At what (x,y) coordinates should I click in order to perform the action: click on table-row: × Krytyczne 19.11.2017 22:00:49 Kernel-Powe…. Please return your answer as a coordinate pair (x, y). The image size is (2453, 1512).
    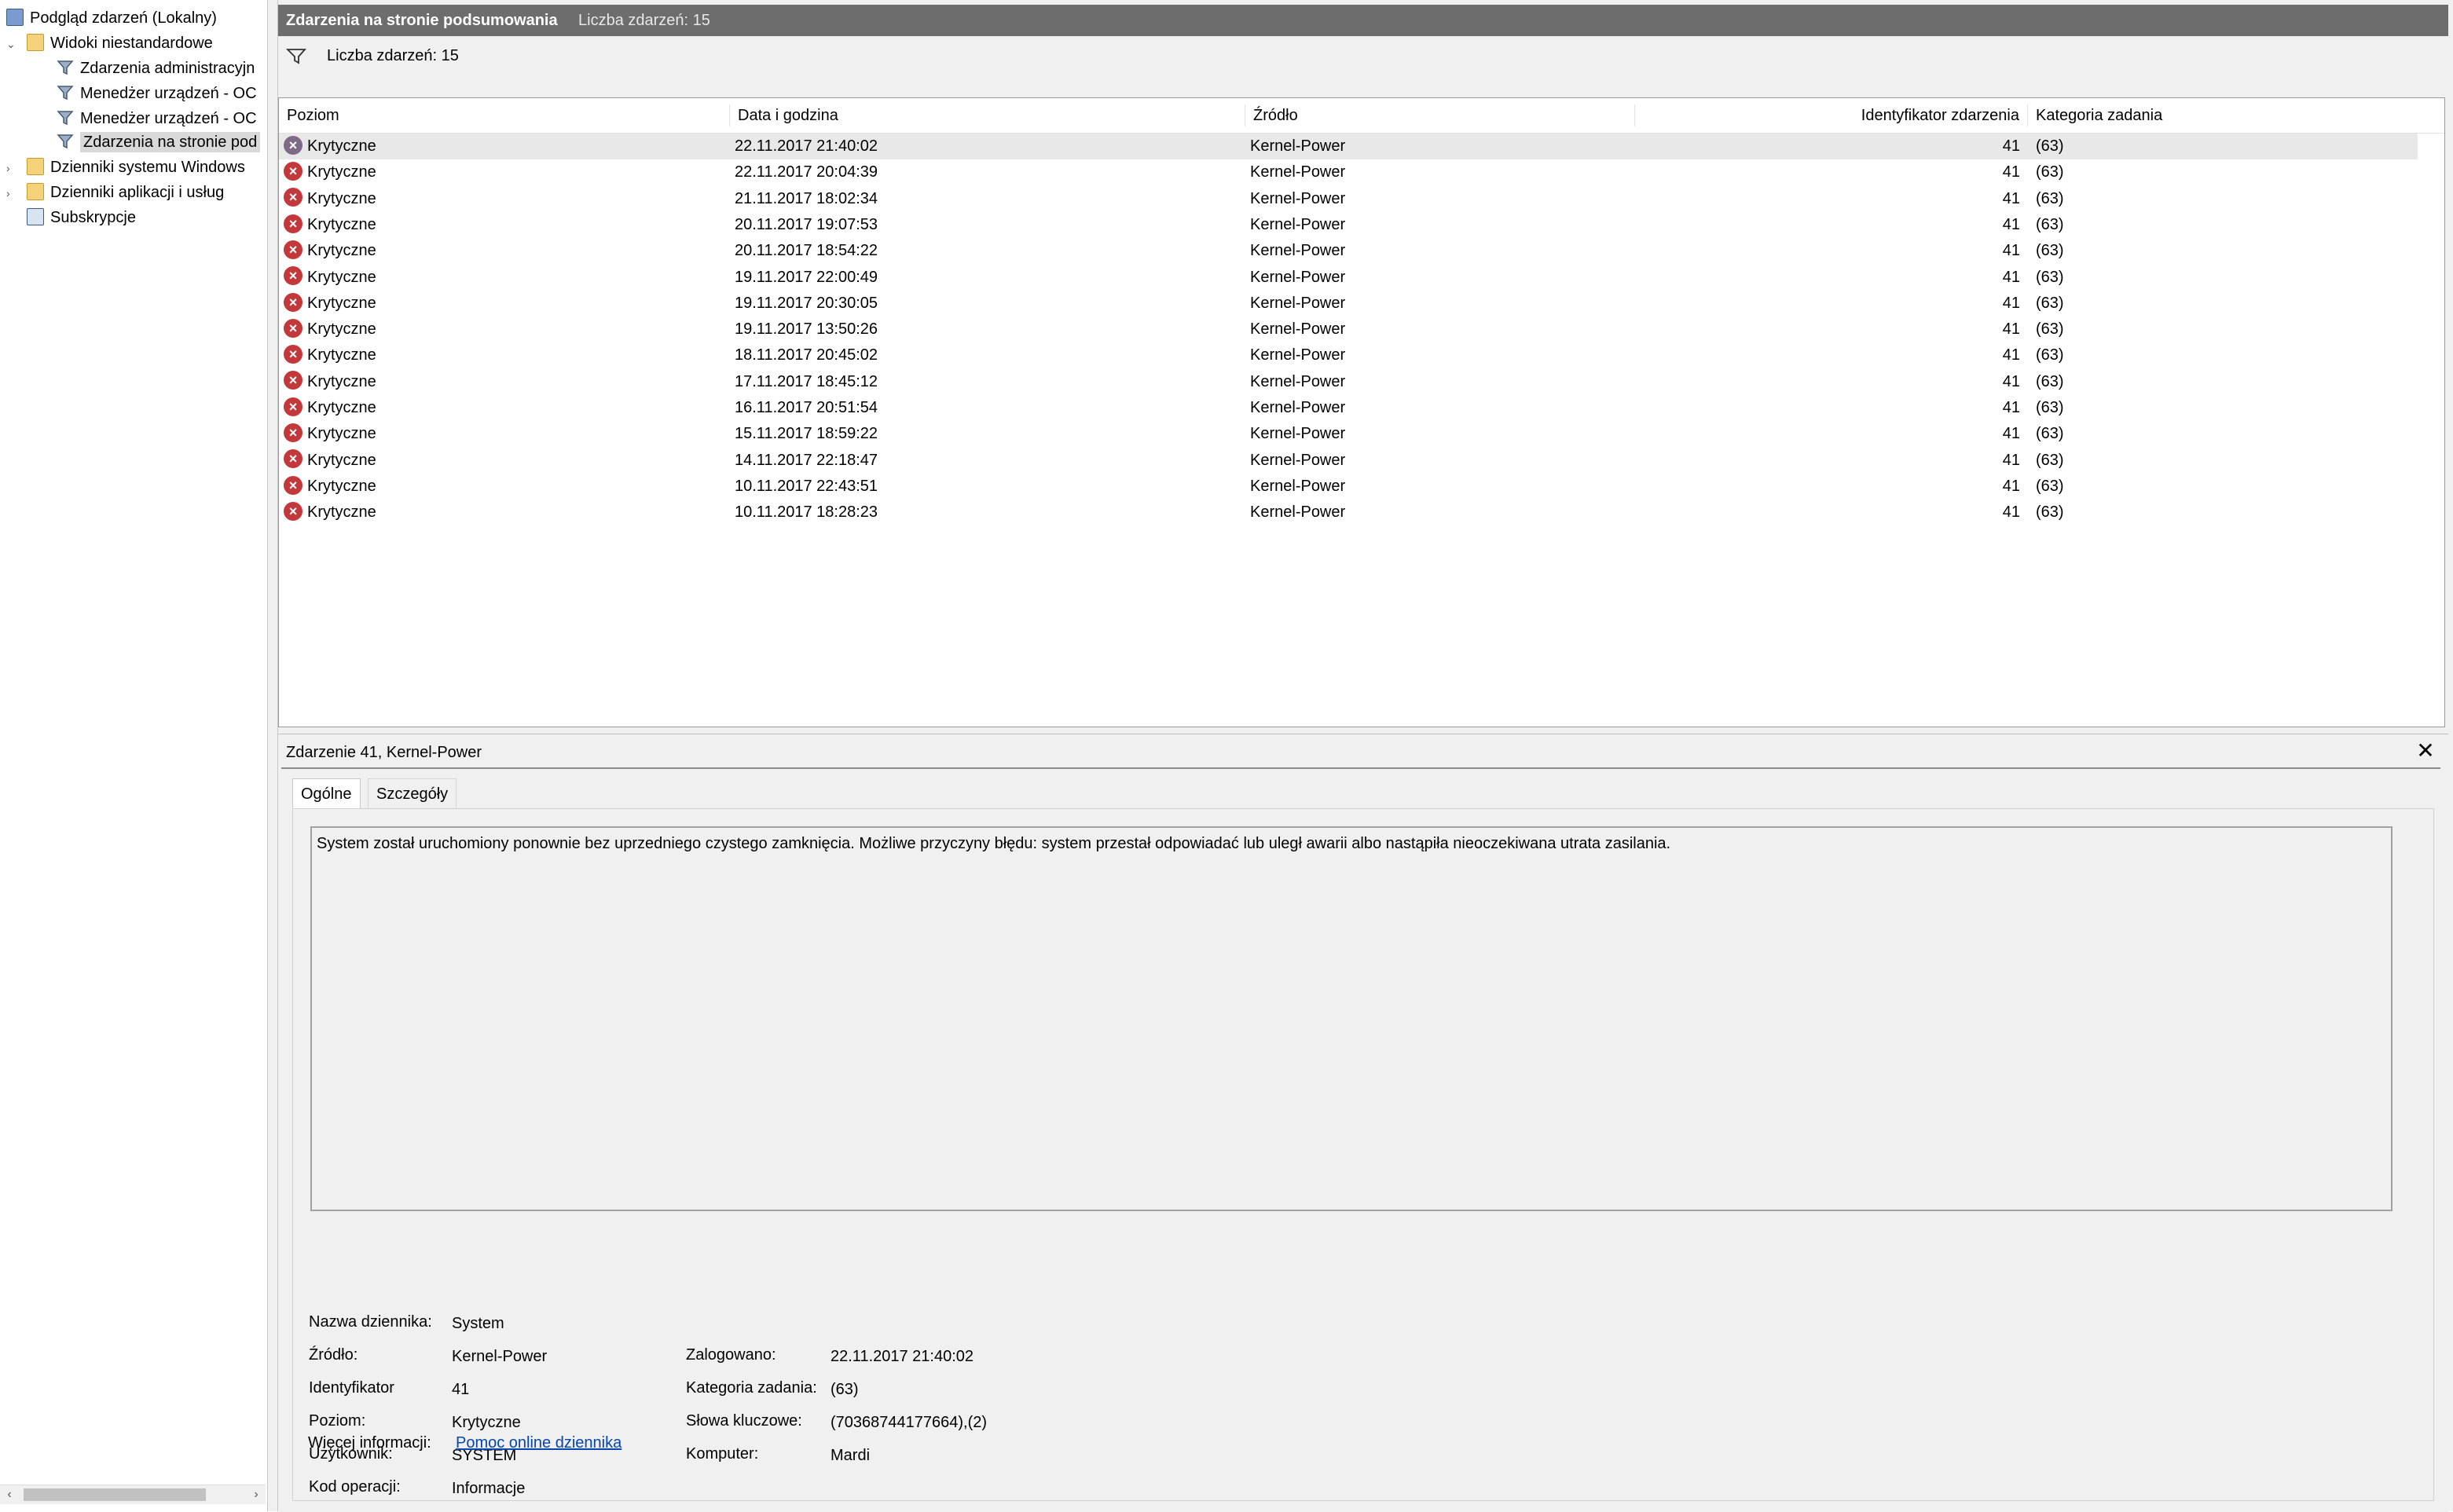
    Looking at the image, I should click on (1348, 278).